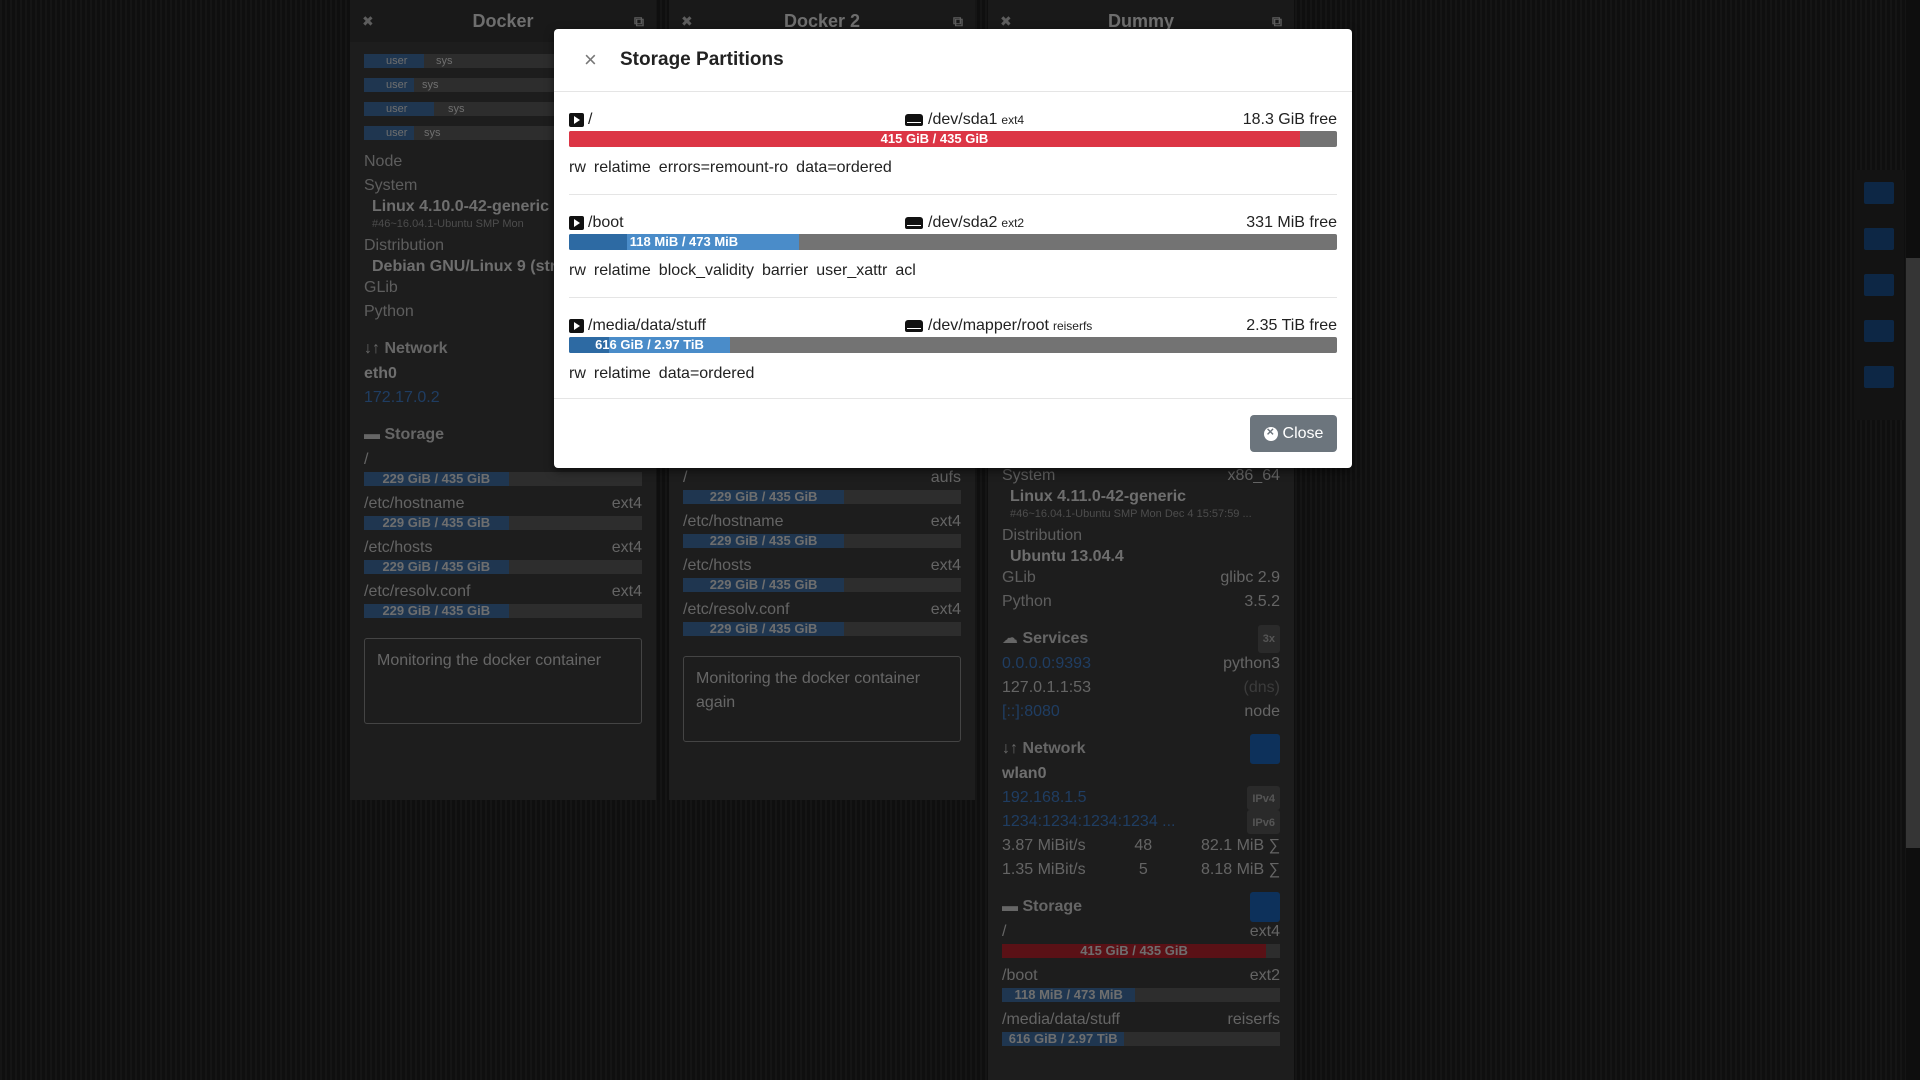 The height and width of the screenshot is (1080, 1920). What do you see at coordinates (723, 167) in the screenshot?
I see `mount-option: errors=remount-ro` at bounding box center [723, 167].